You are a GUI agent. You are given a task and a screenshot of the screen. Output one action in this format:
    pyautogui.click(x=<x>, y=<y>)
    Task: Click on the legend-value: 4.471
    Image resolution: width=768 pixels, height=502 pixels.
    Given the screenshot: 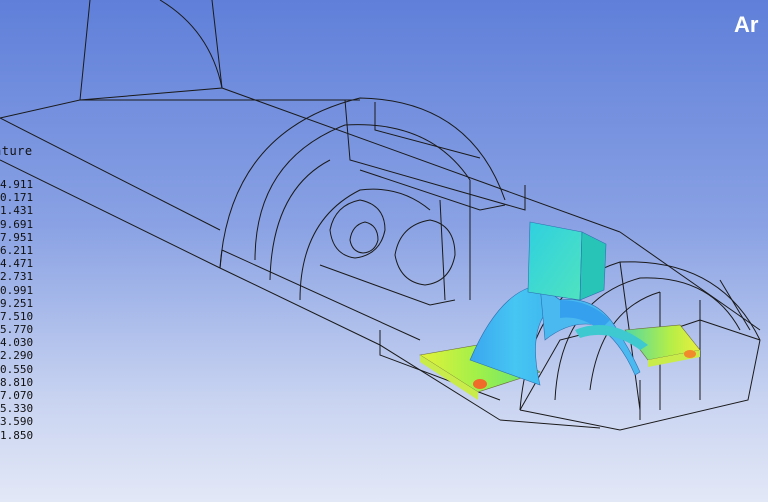 What is the action you would take?
    pyautogui.click(x=17, y=264)
    